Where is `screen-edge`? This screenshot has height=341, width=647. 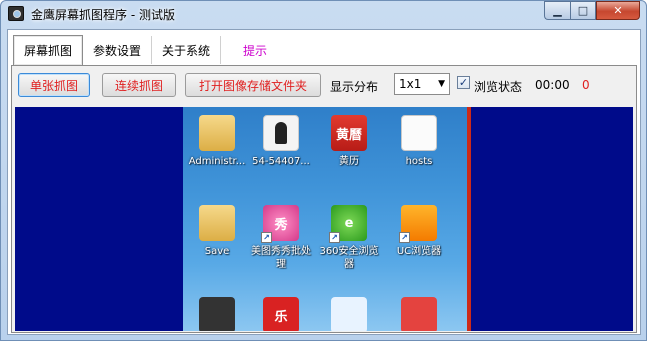
screen-edge is located at coordinates (469, 219).